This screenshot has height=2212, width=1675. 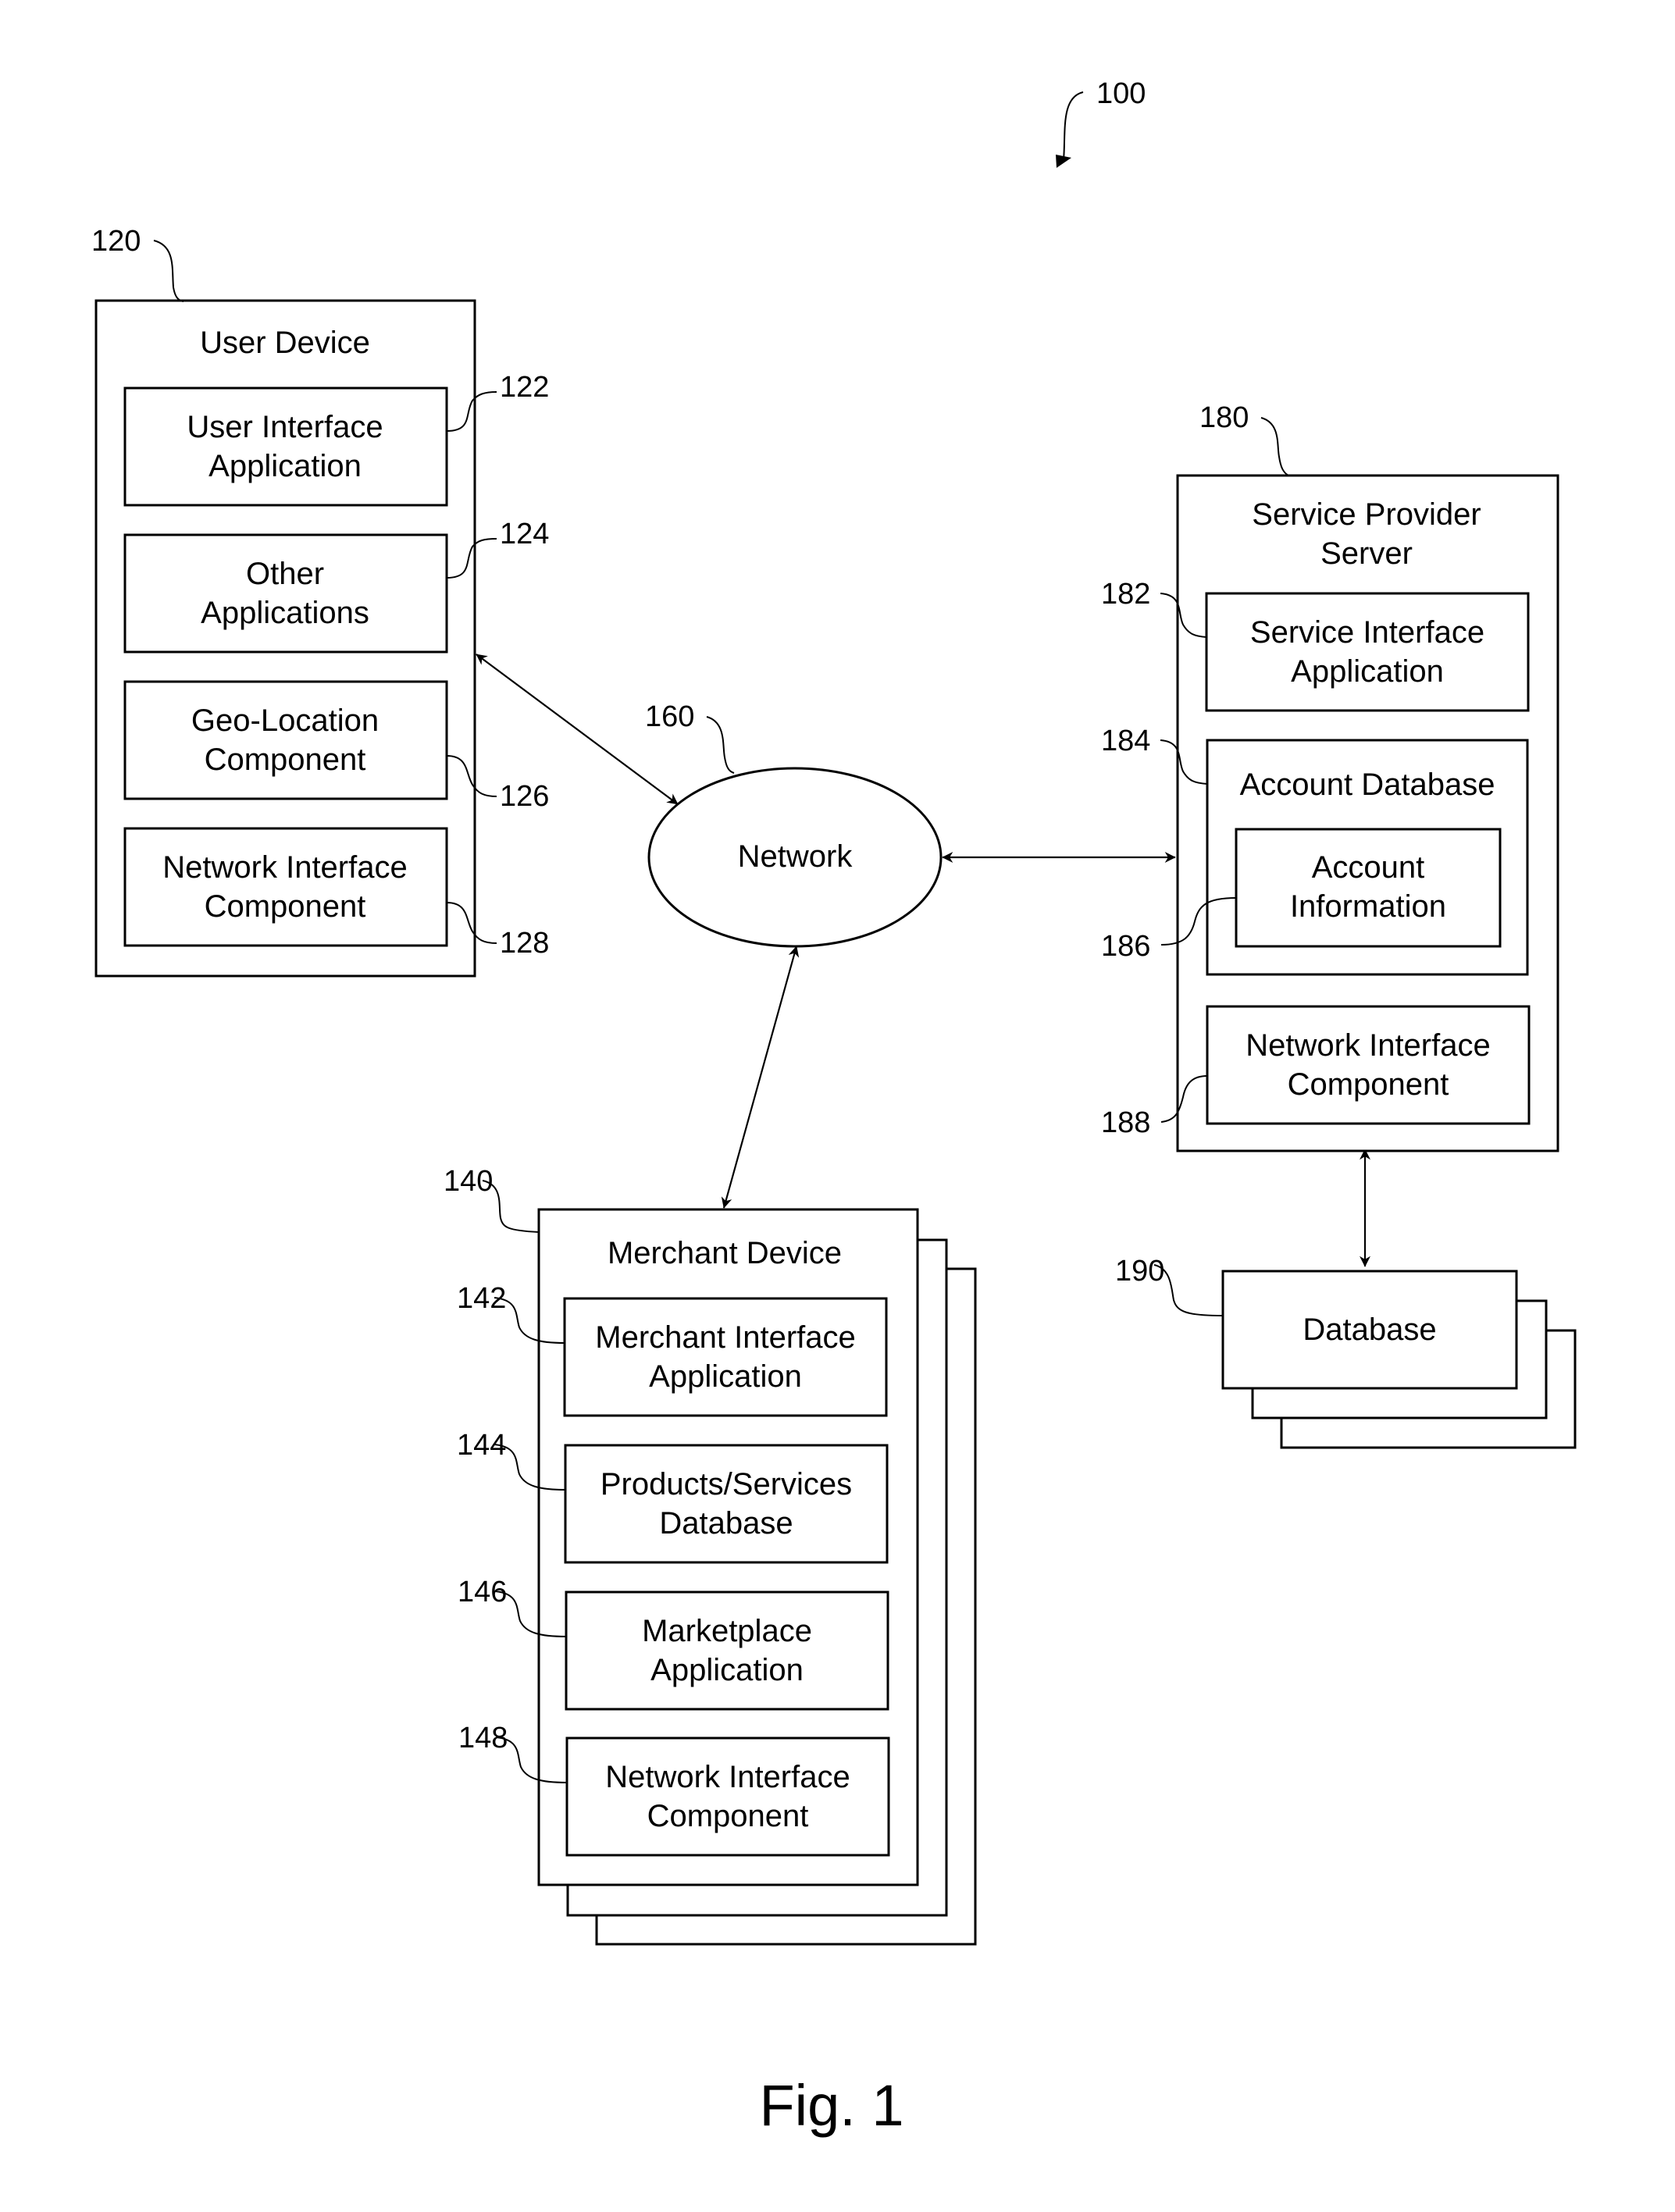 What do you see at coordinates (285, 343) in the screenshot?
I see `user-device-title: User Device` at bounding box center [285, 343].